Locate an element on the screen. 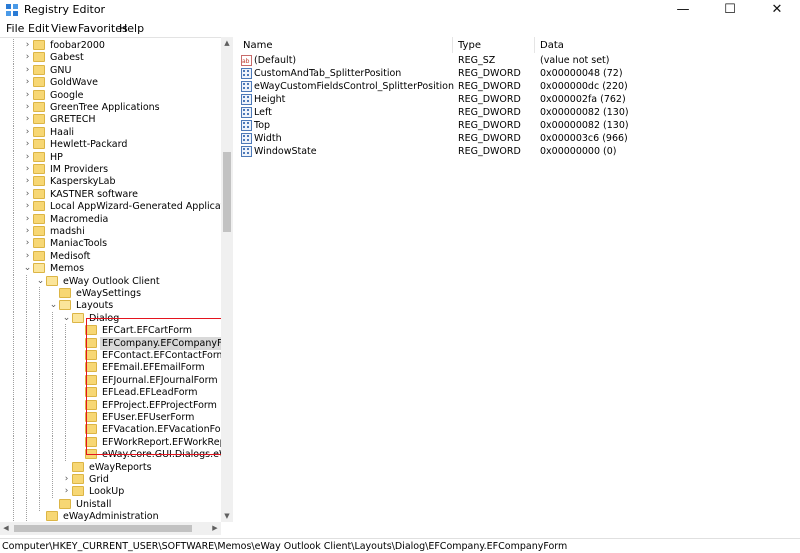 This screenshot has height=553, width=800. minimize-button: — is located at coordinates (683, 10).